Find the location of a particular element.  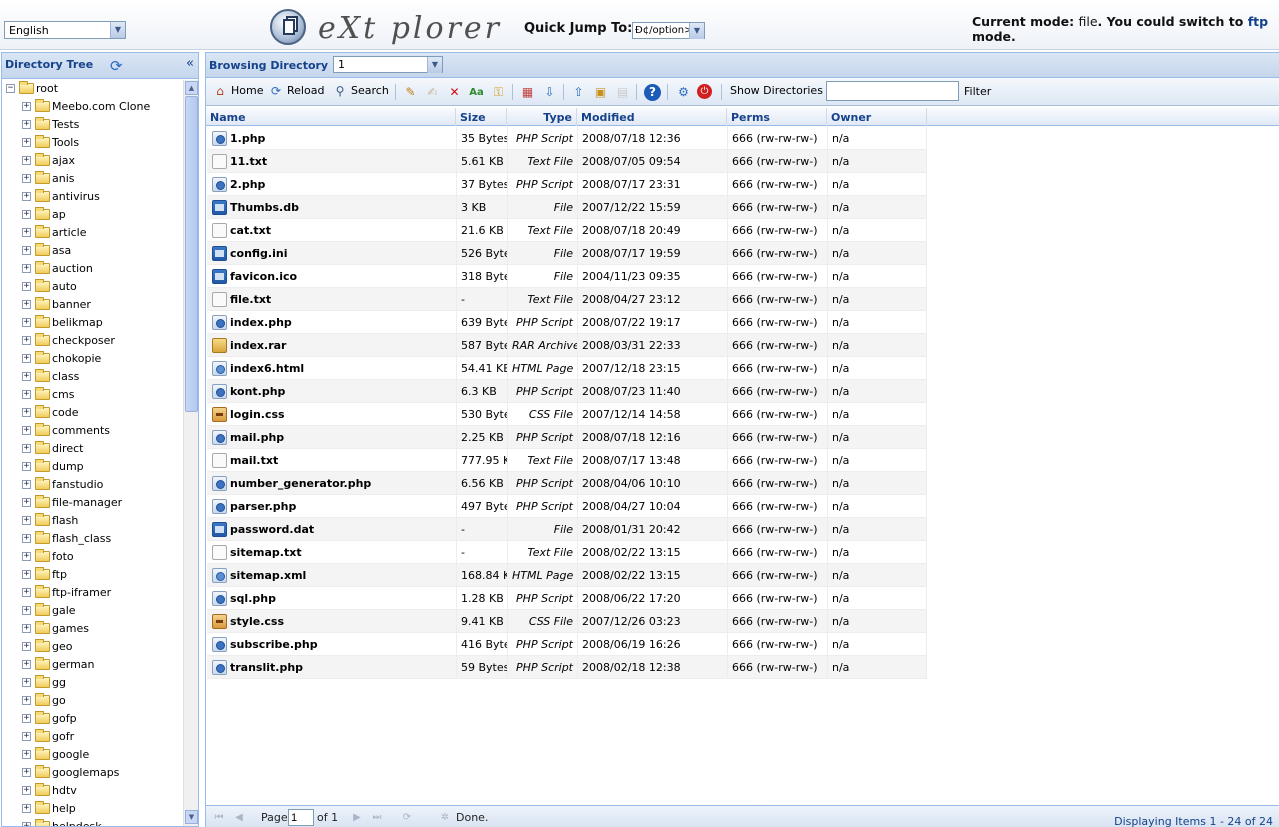

tree-node: + fanstudio is located at coordinates (93, 485).